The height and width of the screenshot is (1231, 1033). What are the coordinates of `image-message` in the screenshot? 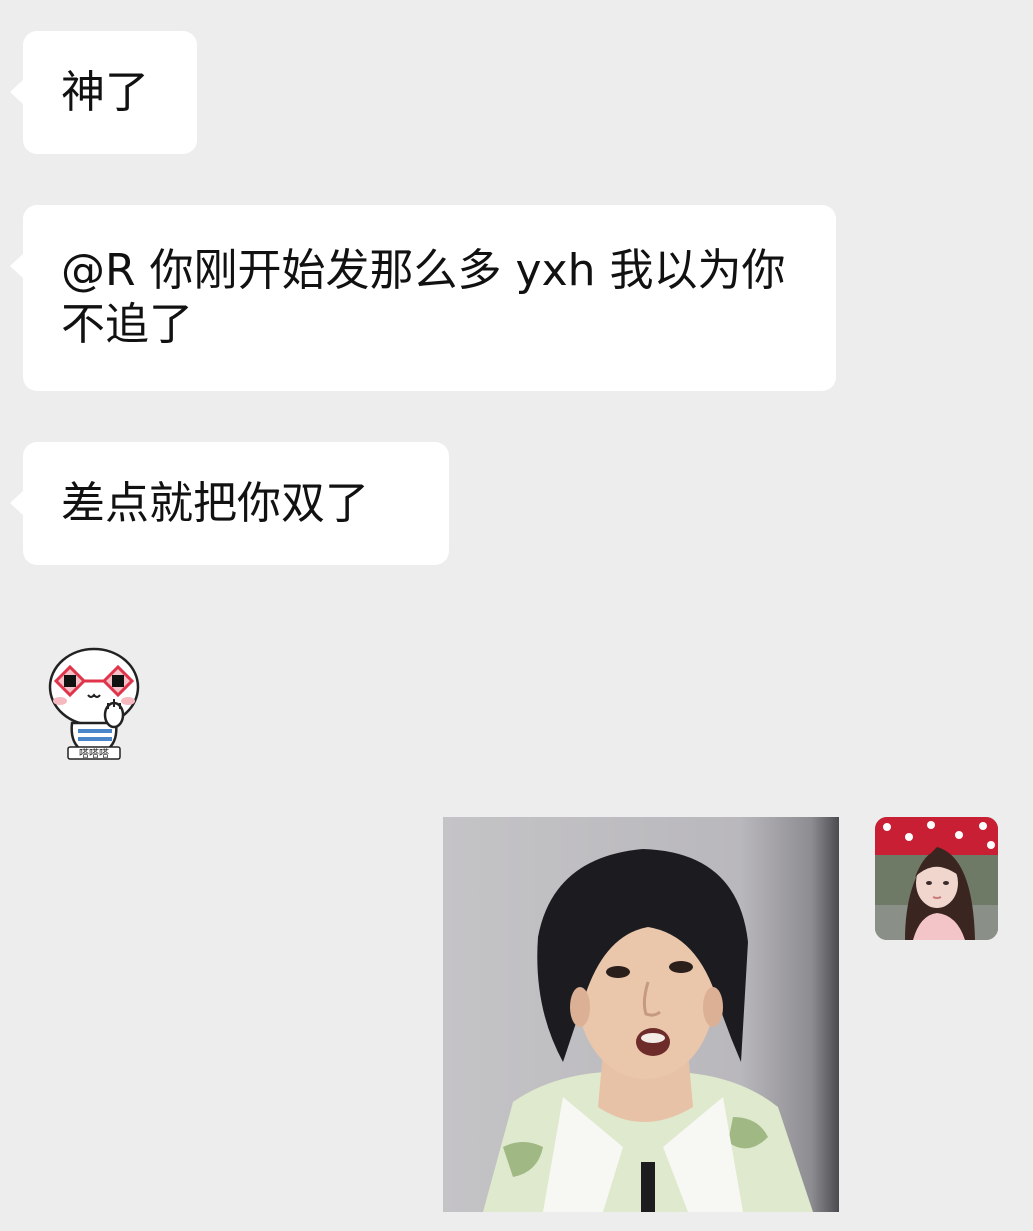 It's located at (641, 1014).